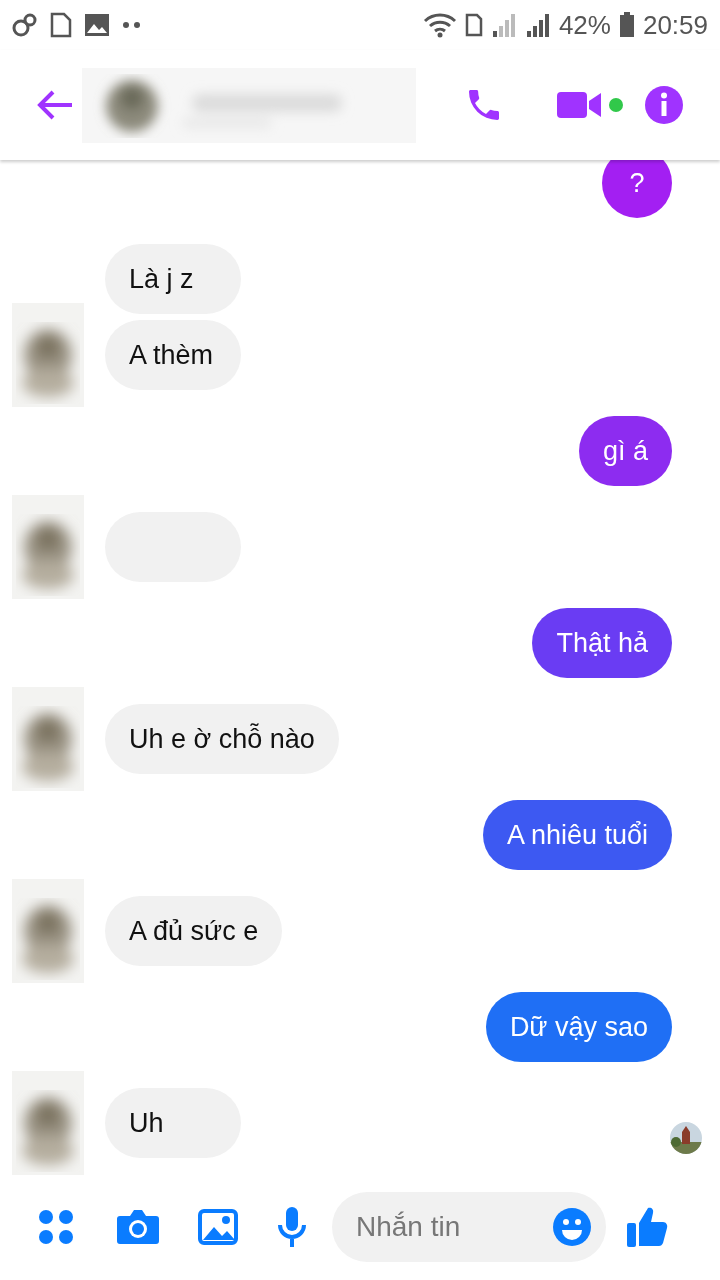 The width and height of the screenshot is (720, 1280). I want to click on message-field: Nhắn tin, so click(469, 1227).